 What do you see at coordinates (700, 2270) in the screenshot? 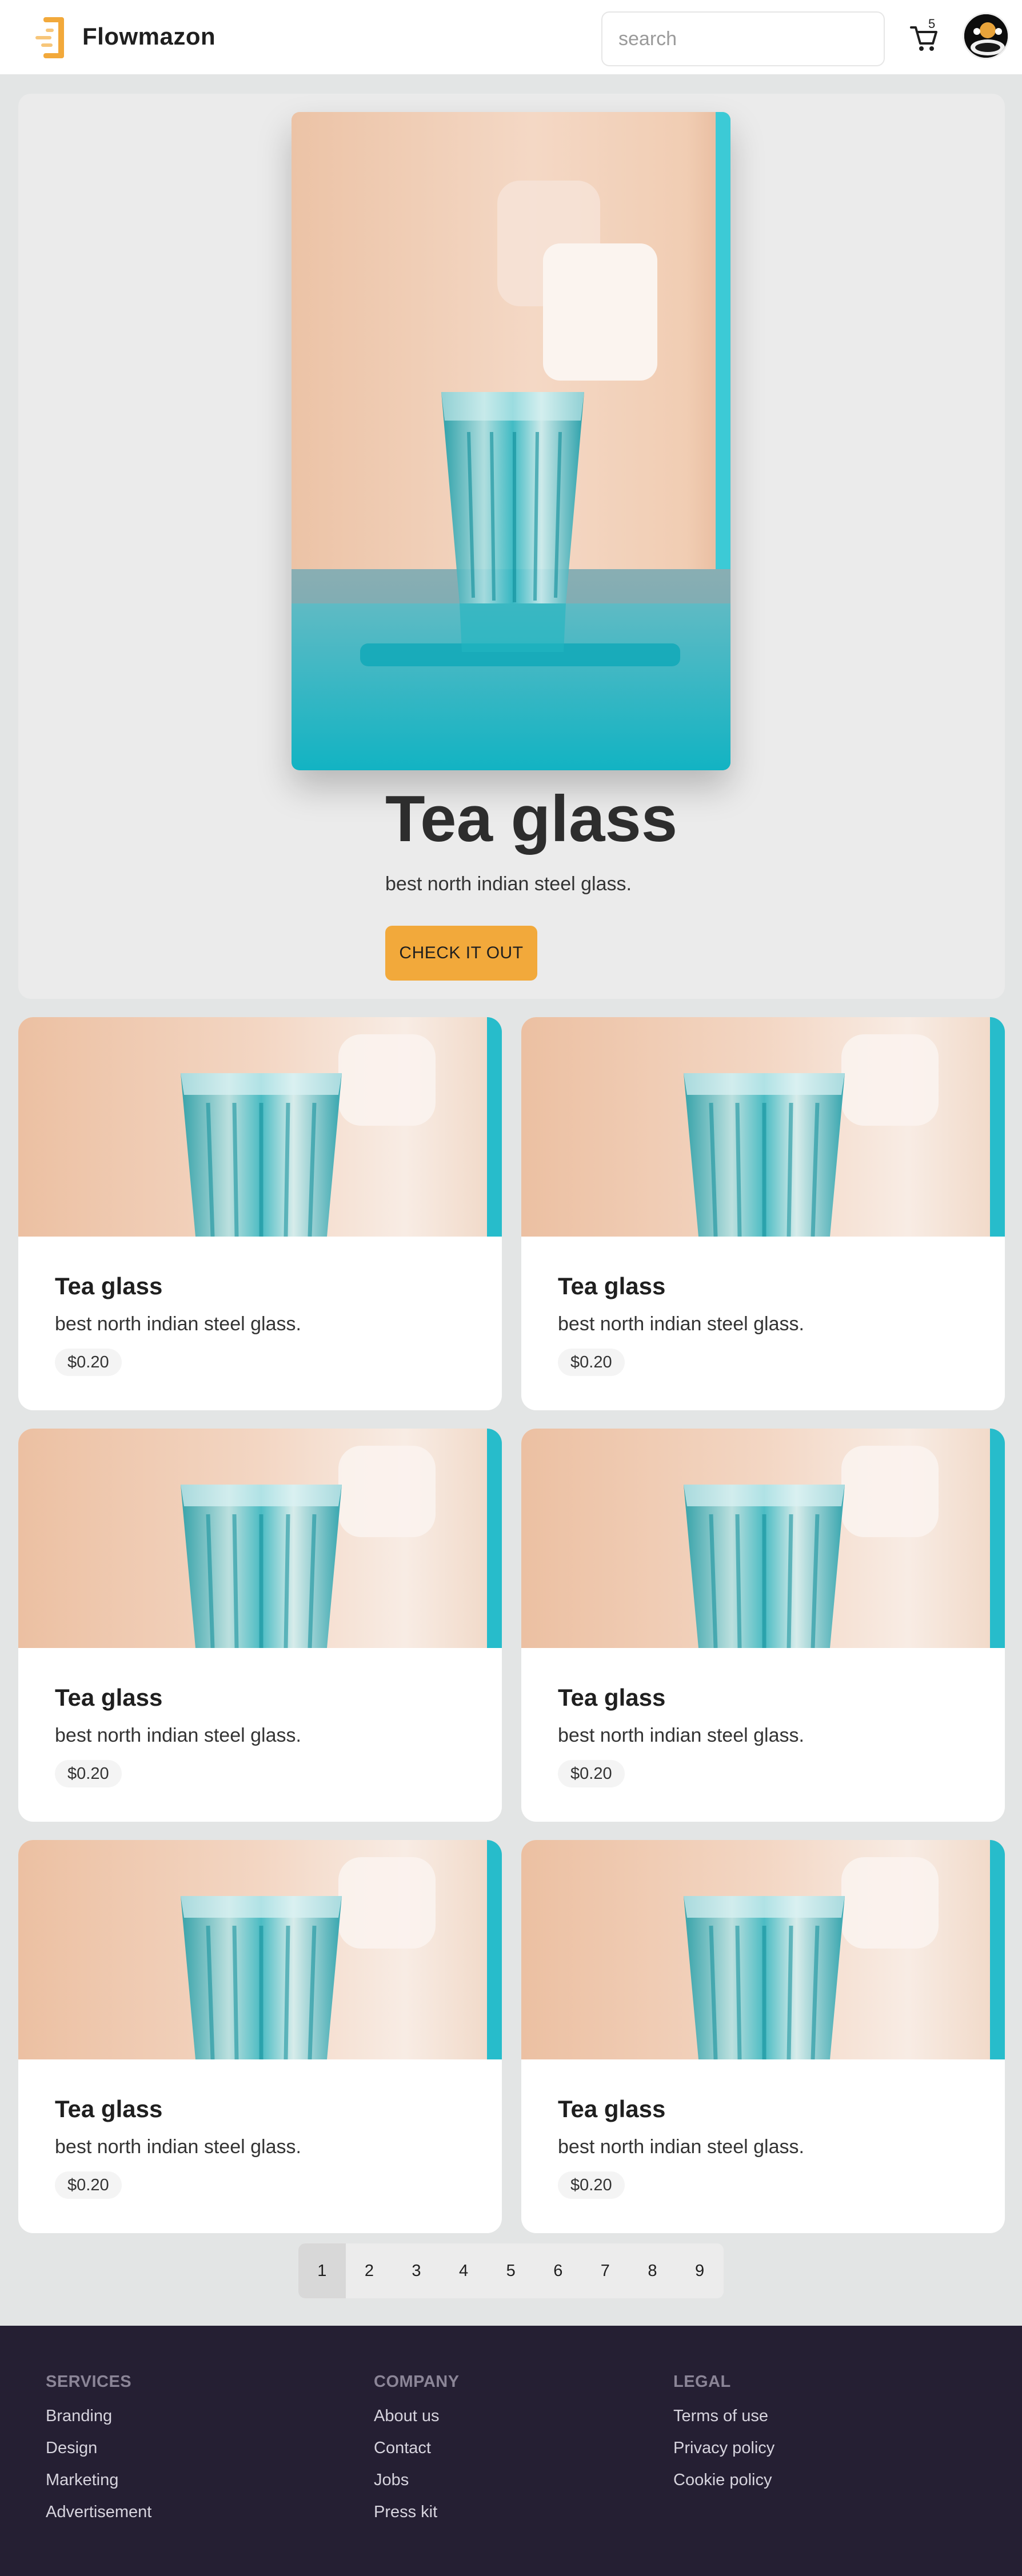
I see `page-button-9: 9` at bounding box center [700, 2270].